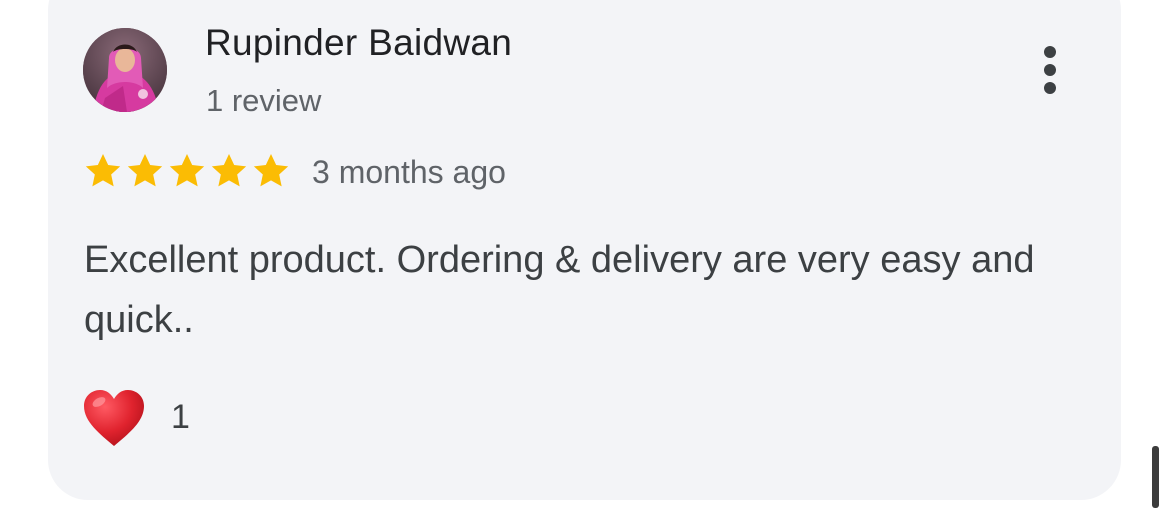  Describe the element at coordinates (263, 101) in the screenshot. I see `review-count: 1 review` at that location.